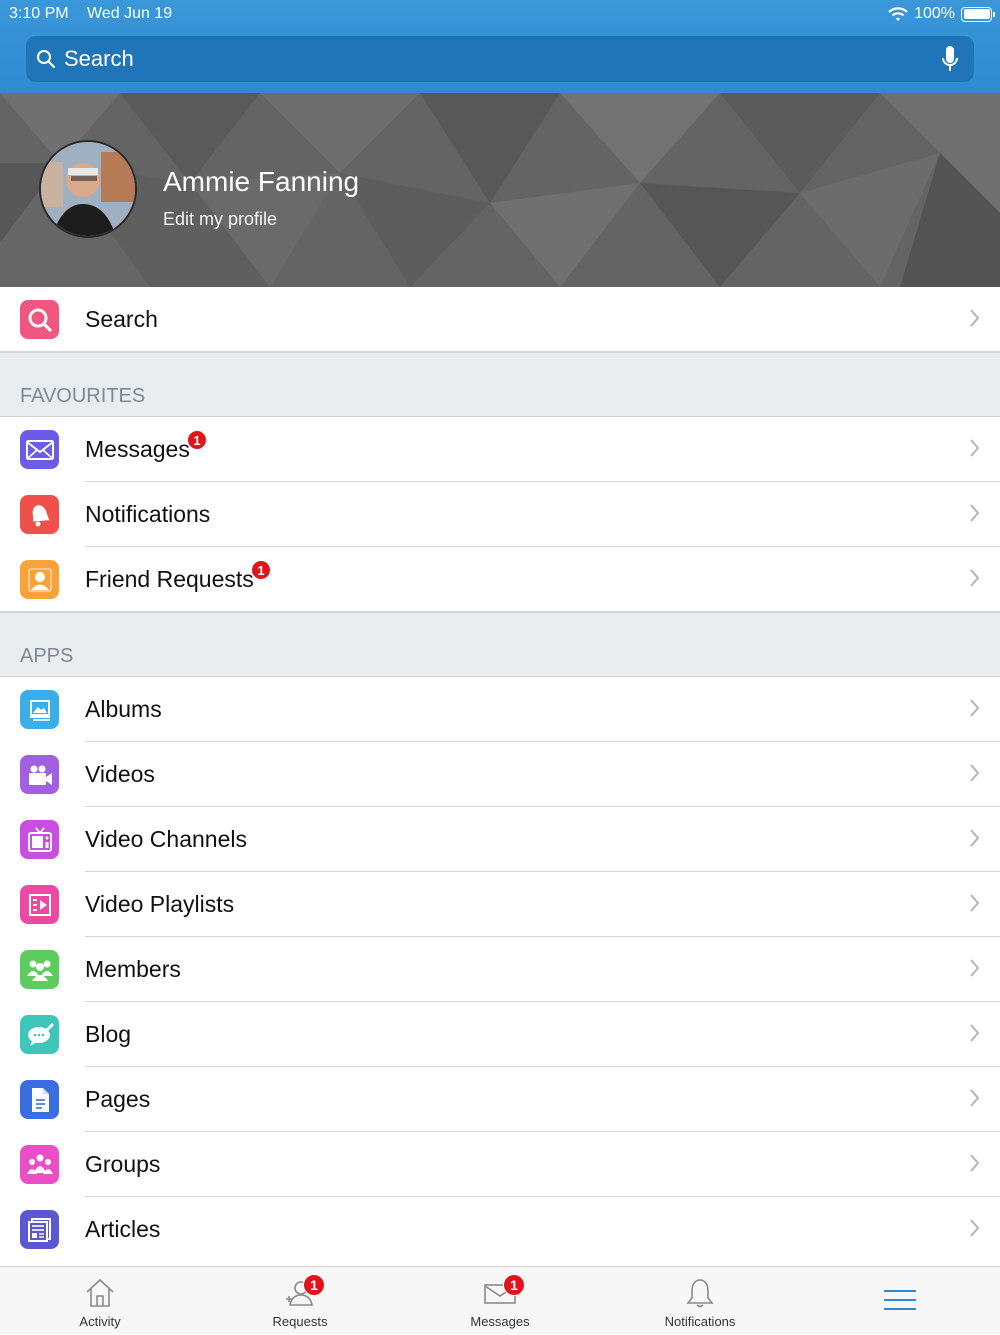 This screenshot has height=1335, width=1000. I want to click on battery-icon, so click(978, 14).